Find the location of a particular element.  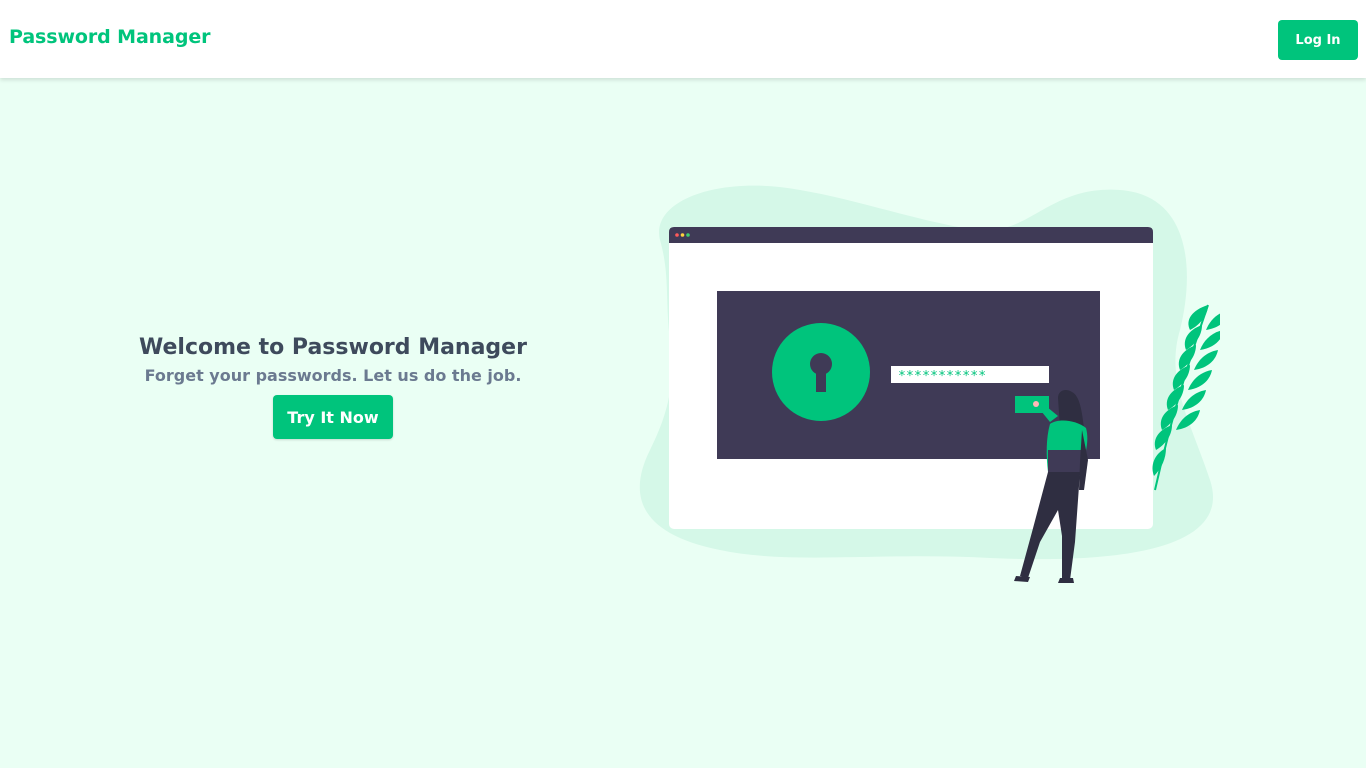

login-button: Log In is located at coordinates (1318, 40).